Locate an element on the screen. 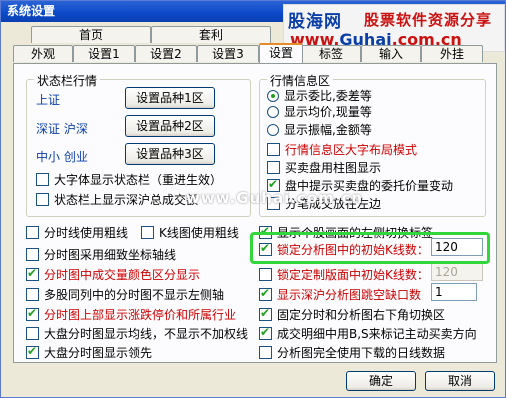  status-label-sz: 深证 沪深 is located at coordinates (62, 129).